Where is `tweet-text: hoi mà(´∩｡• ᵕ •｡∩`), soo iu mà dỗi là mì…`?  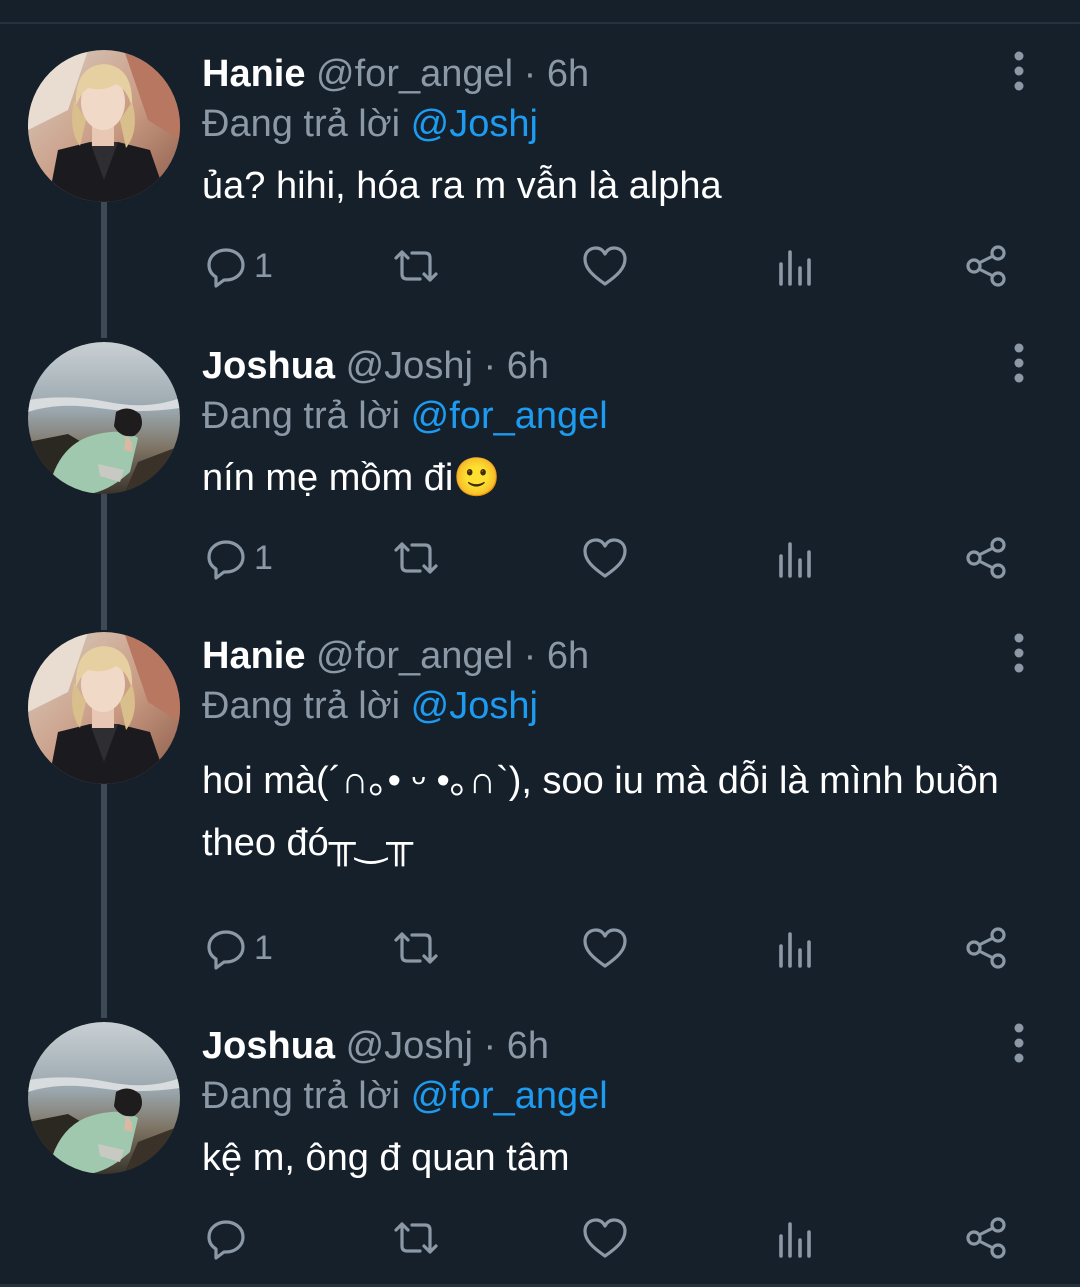 tweet-text: hoi mà(´∩｡• ᵕ •｡∩`), soo iu mà dỗi là mì… is located at coordinates (632, 812).